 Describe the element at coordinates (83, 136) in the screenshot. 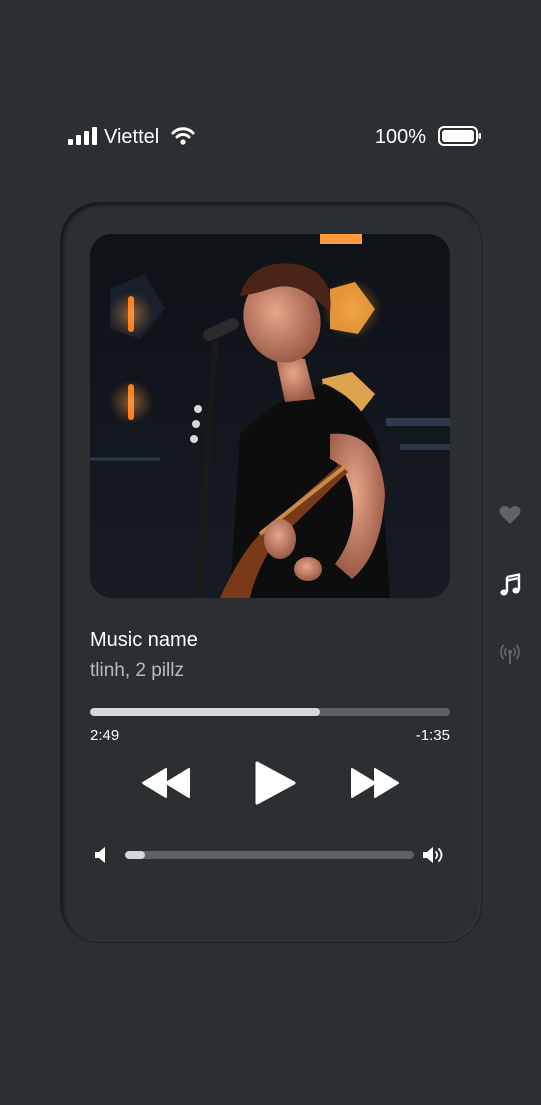

I see `cellular-signal-icon` at that location.